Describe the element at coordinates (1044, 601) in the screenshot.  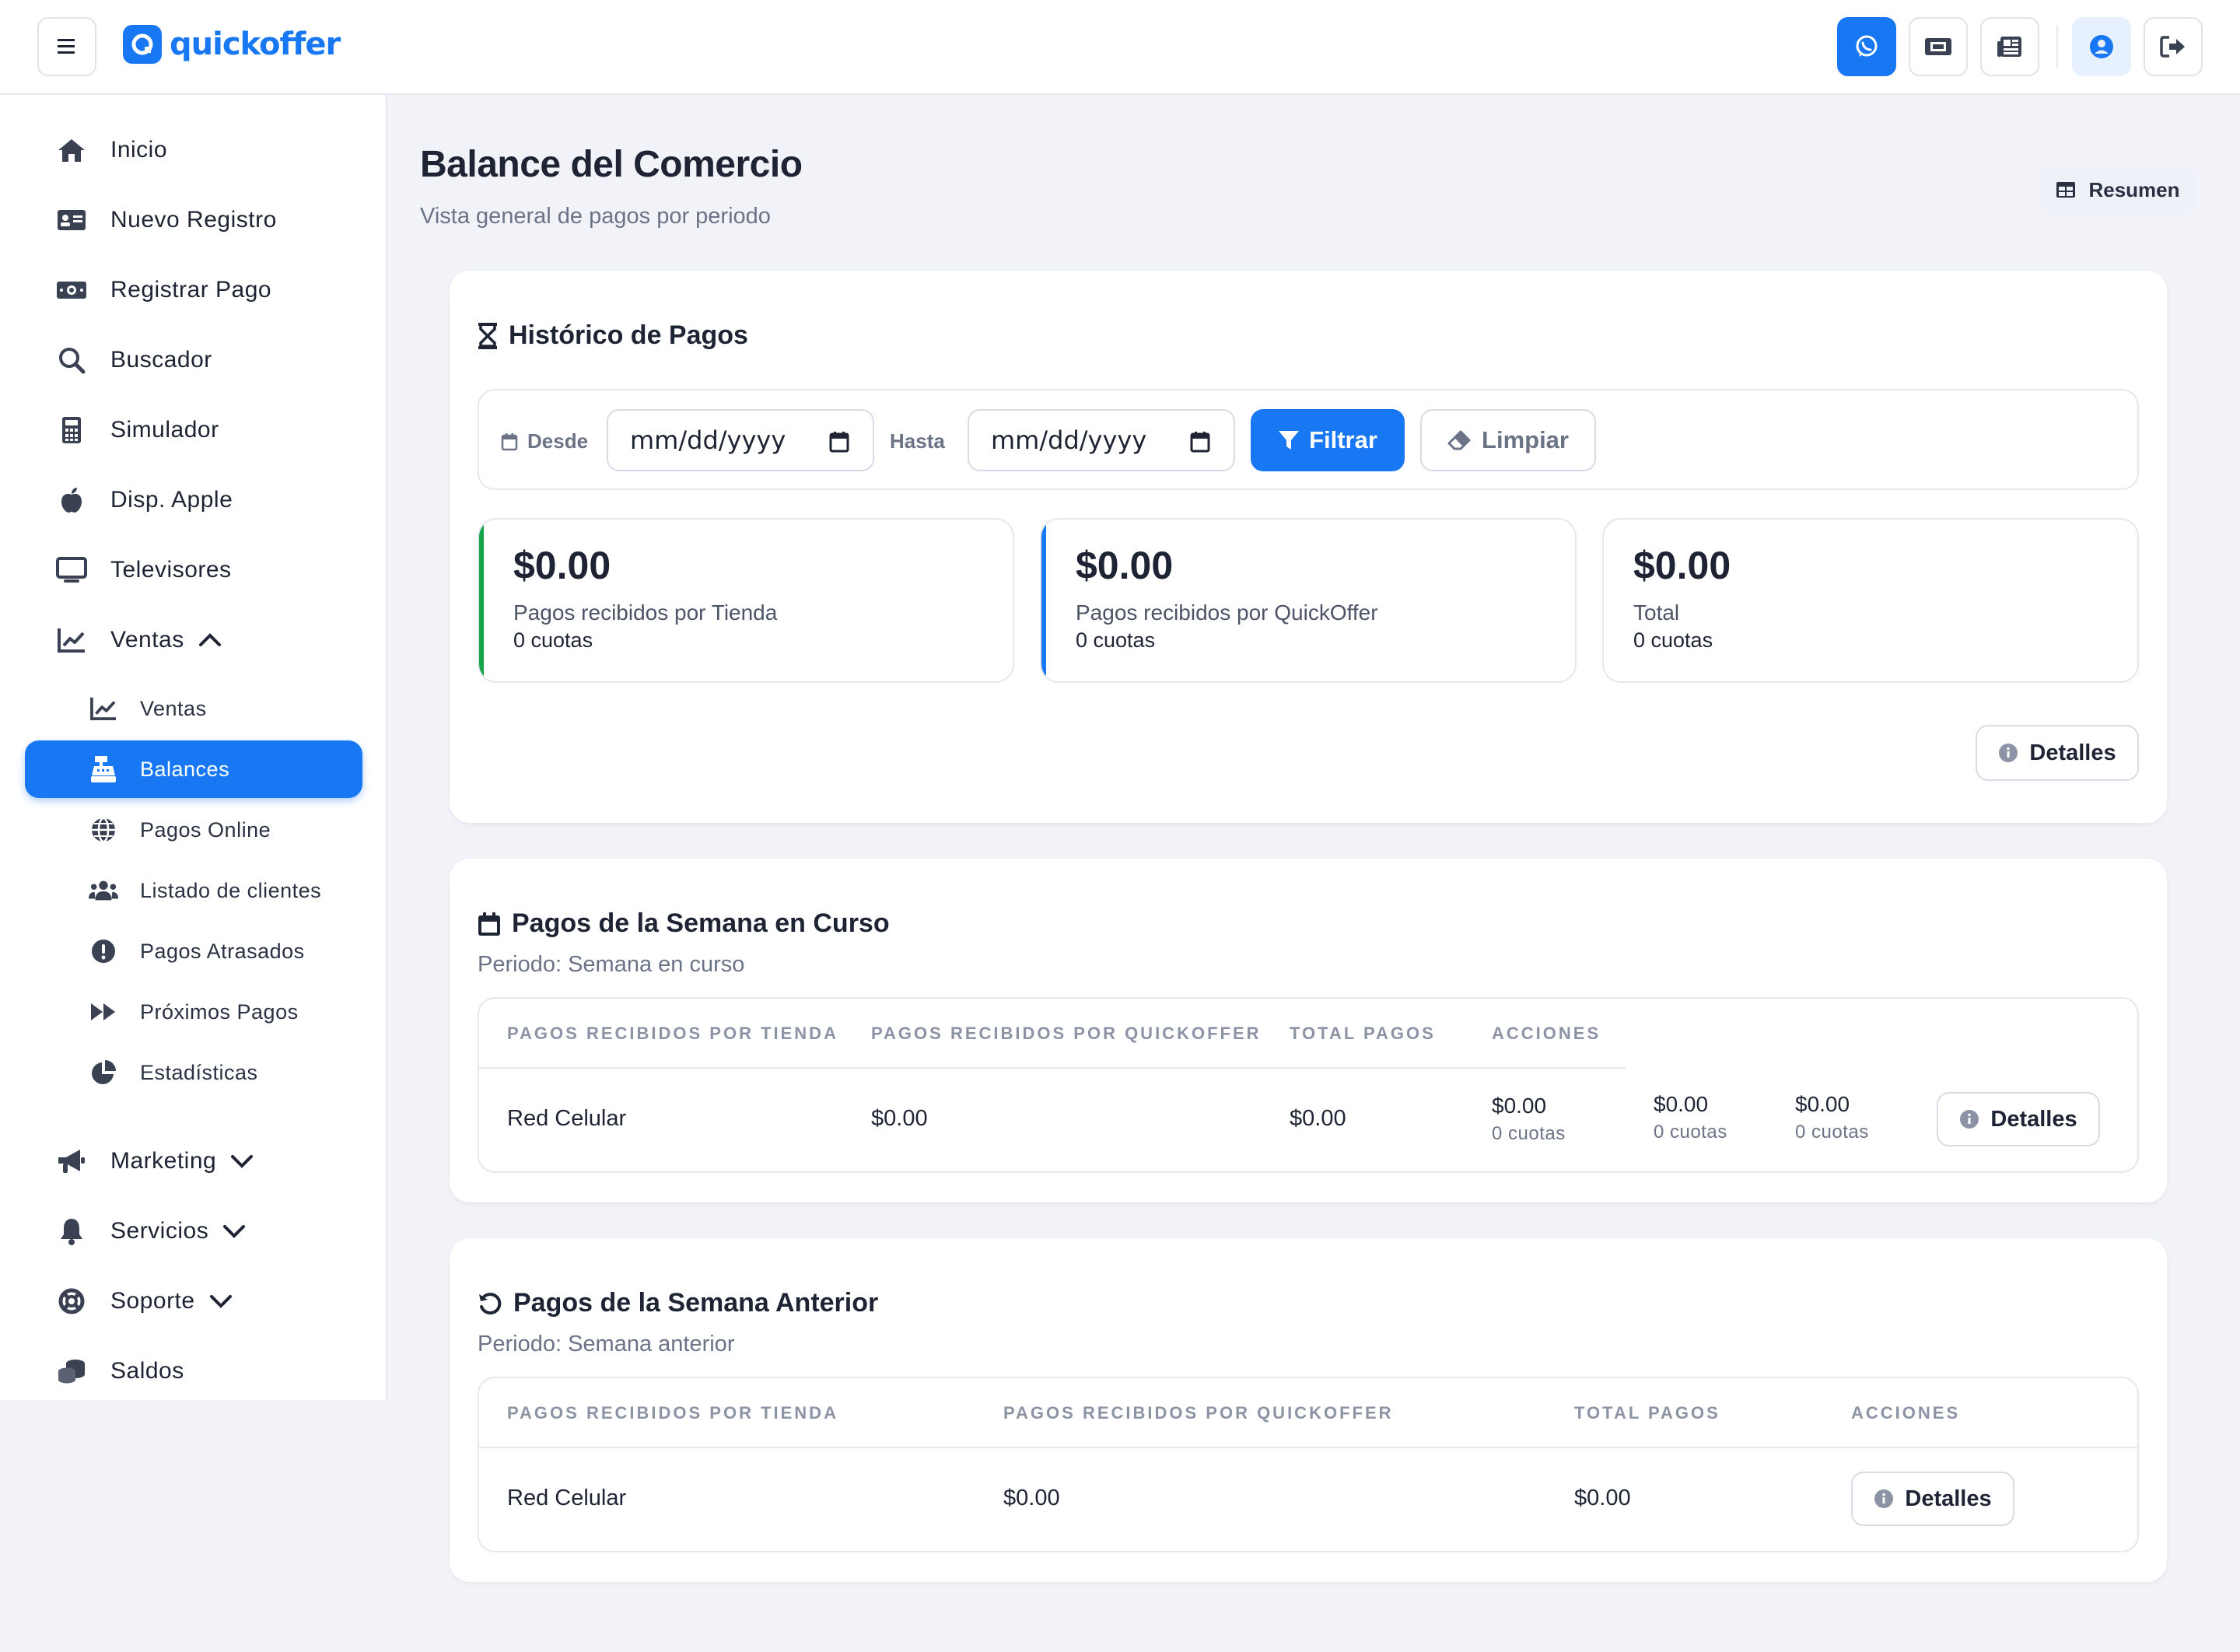
I see `stat-accent-bar` at that location.